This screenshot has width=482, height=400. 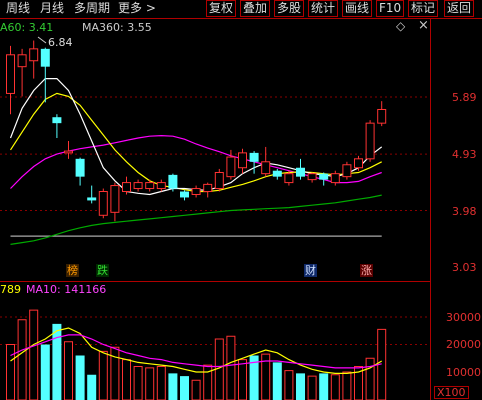 What do you see at coordinates (221, 8) in the screenshot?
I see `restore-rights-button: 复权` at bounding box center [221, 8].